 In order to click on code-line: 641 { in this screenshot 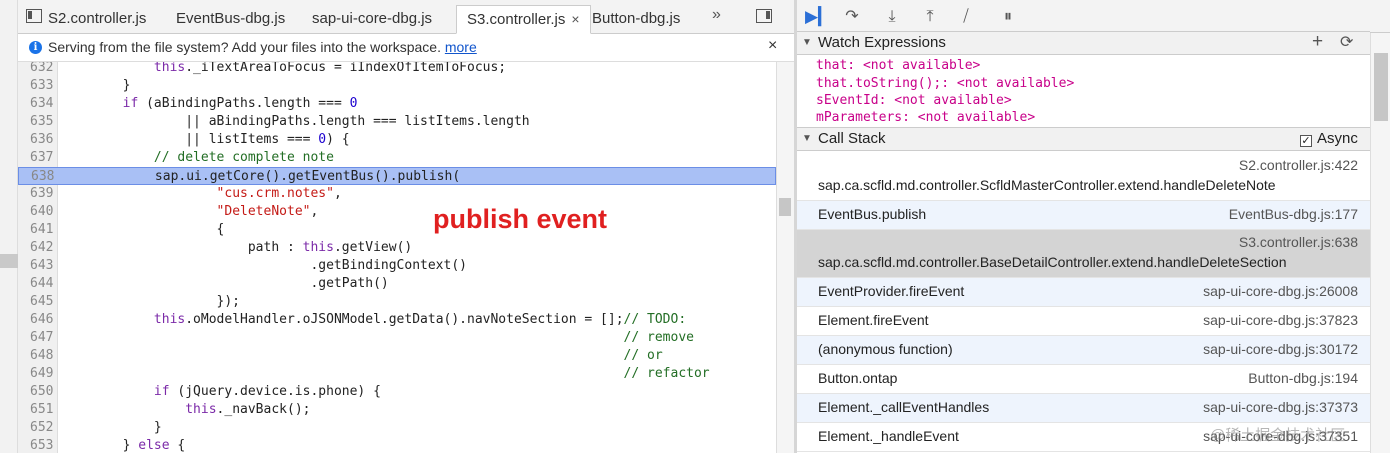, I will do `click(397, 230)`.